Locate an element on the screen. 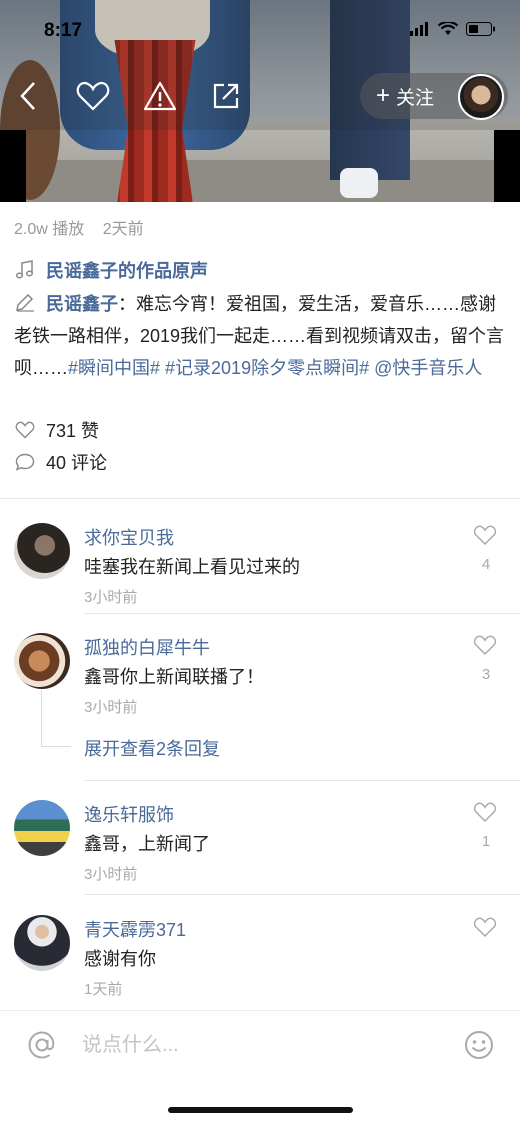 This screenshot has height=1126, width=520. post-time: 2天前 is located at coordinates (123, 229).